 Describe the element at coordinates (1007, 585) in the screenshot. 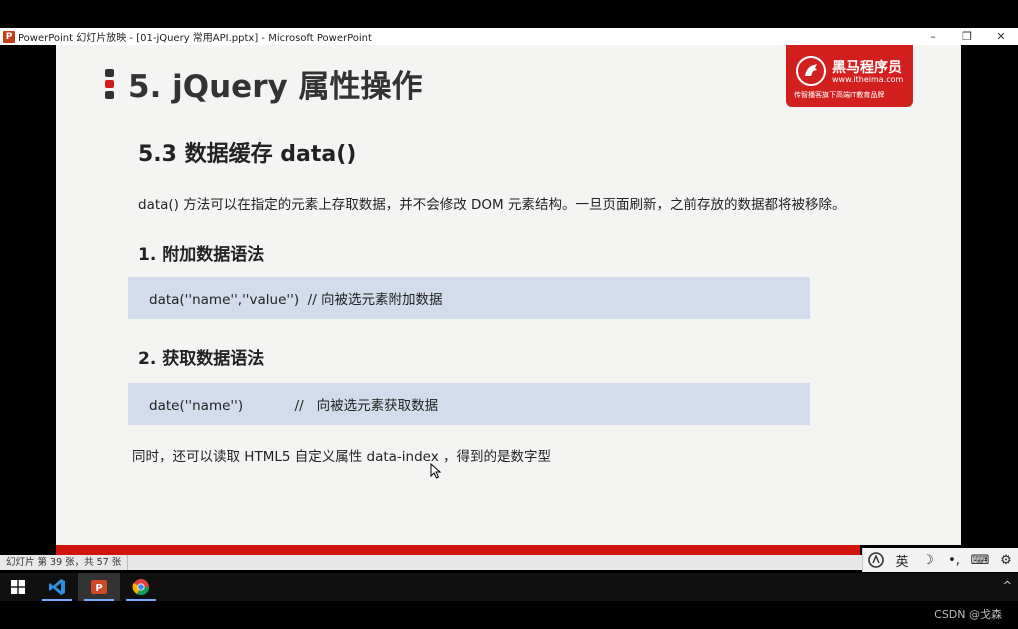

I see `tray-chevron-icon: ^` at that location.